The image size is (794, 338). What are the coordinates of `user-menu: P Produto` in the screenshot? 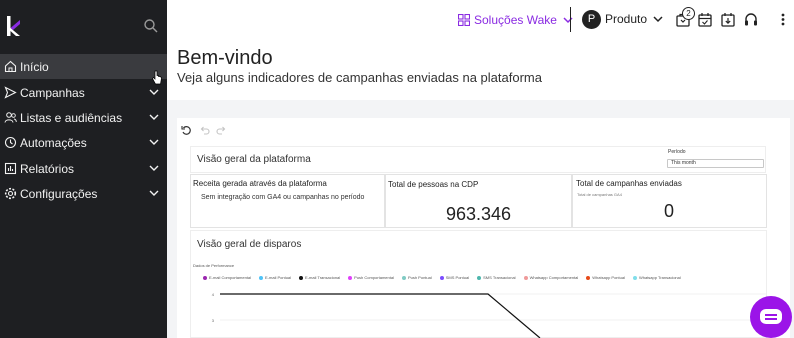 It's located at (622, 19).